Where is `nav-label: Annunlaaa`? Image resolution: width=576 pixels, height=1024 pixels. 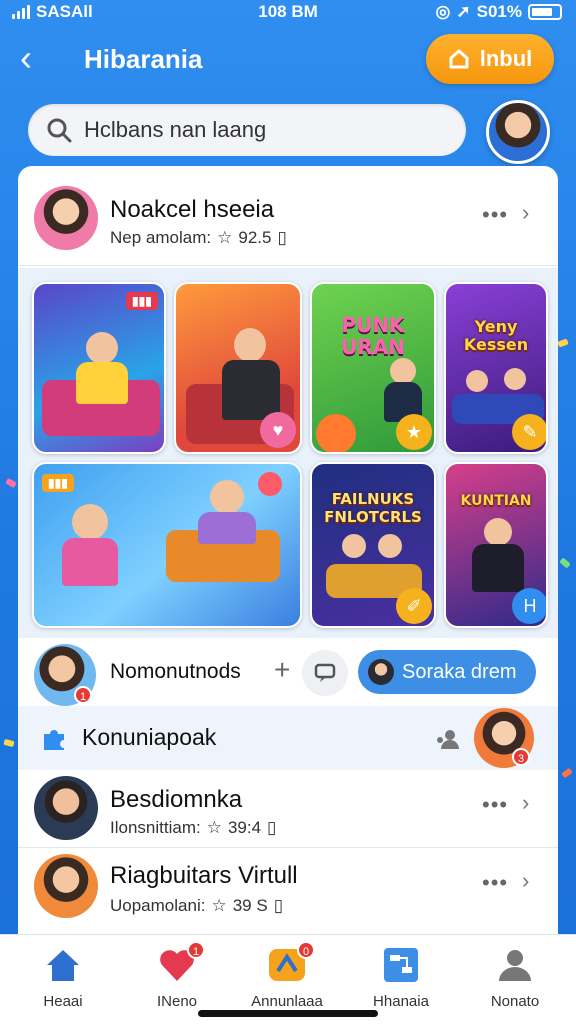
nav-label: Annunlaaa is located at coordinates (287, 1001).